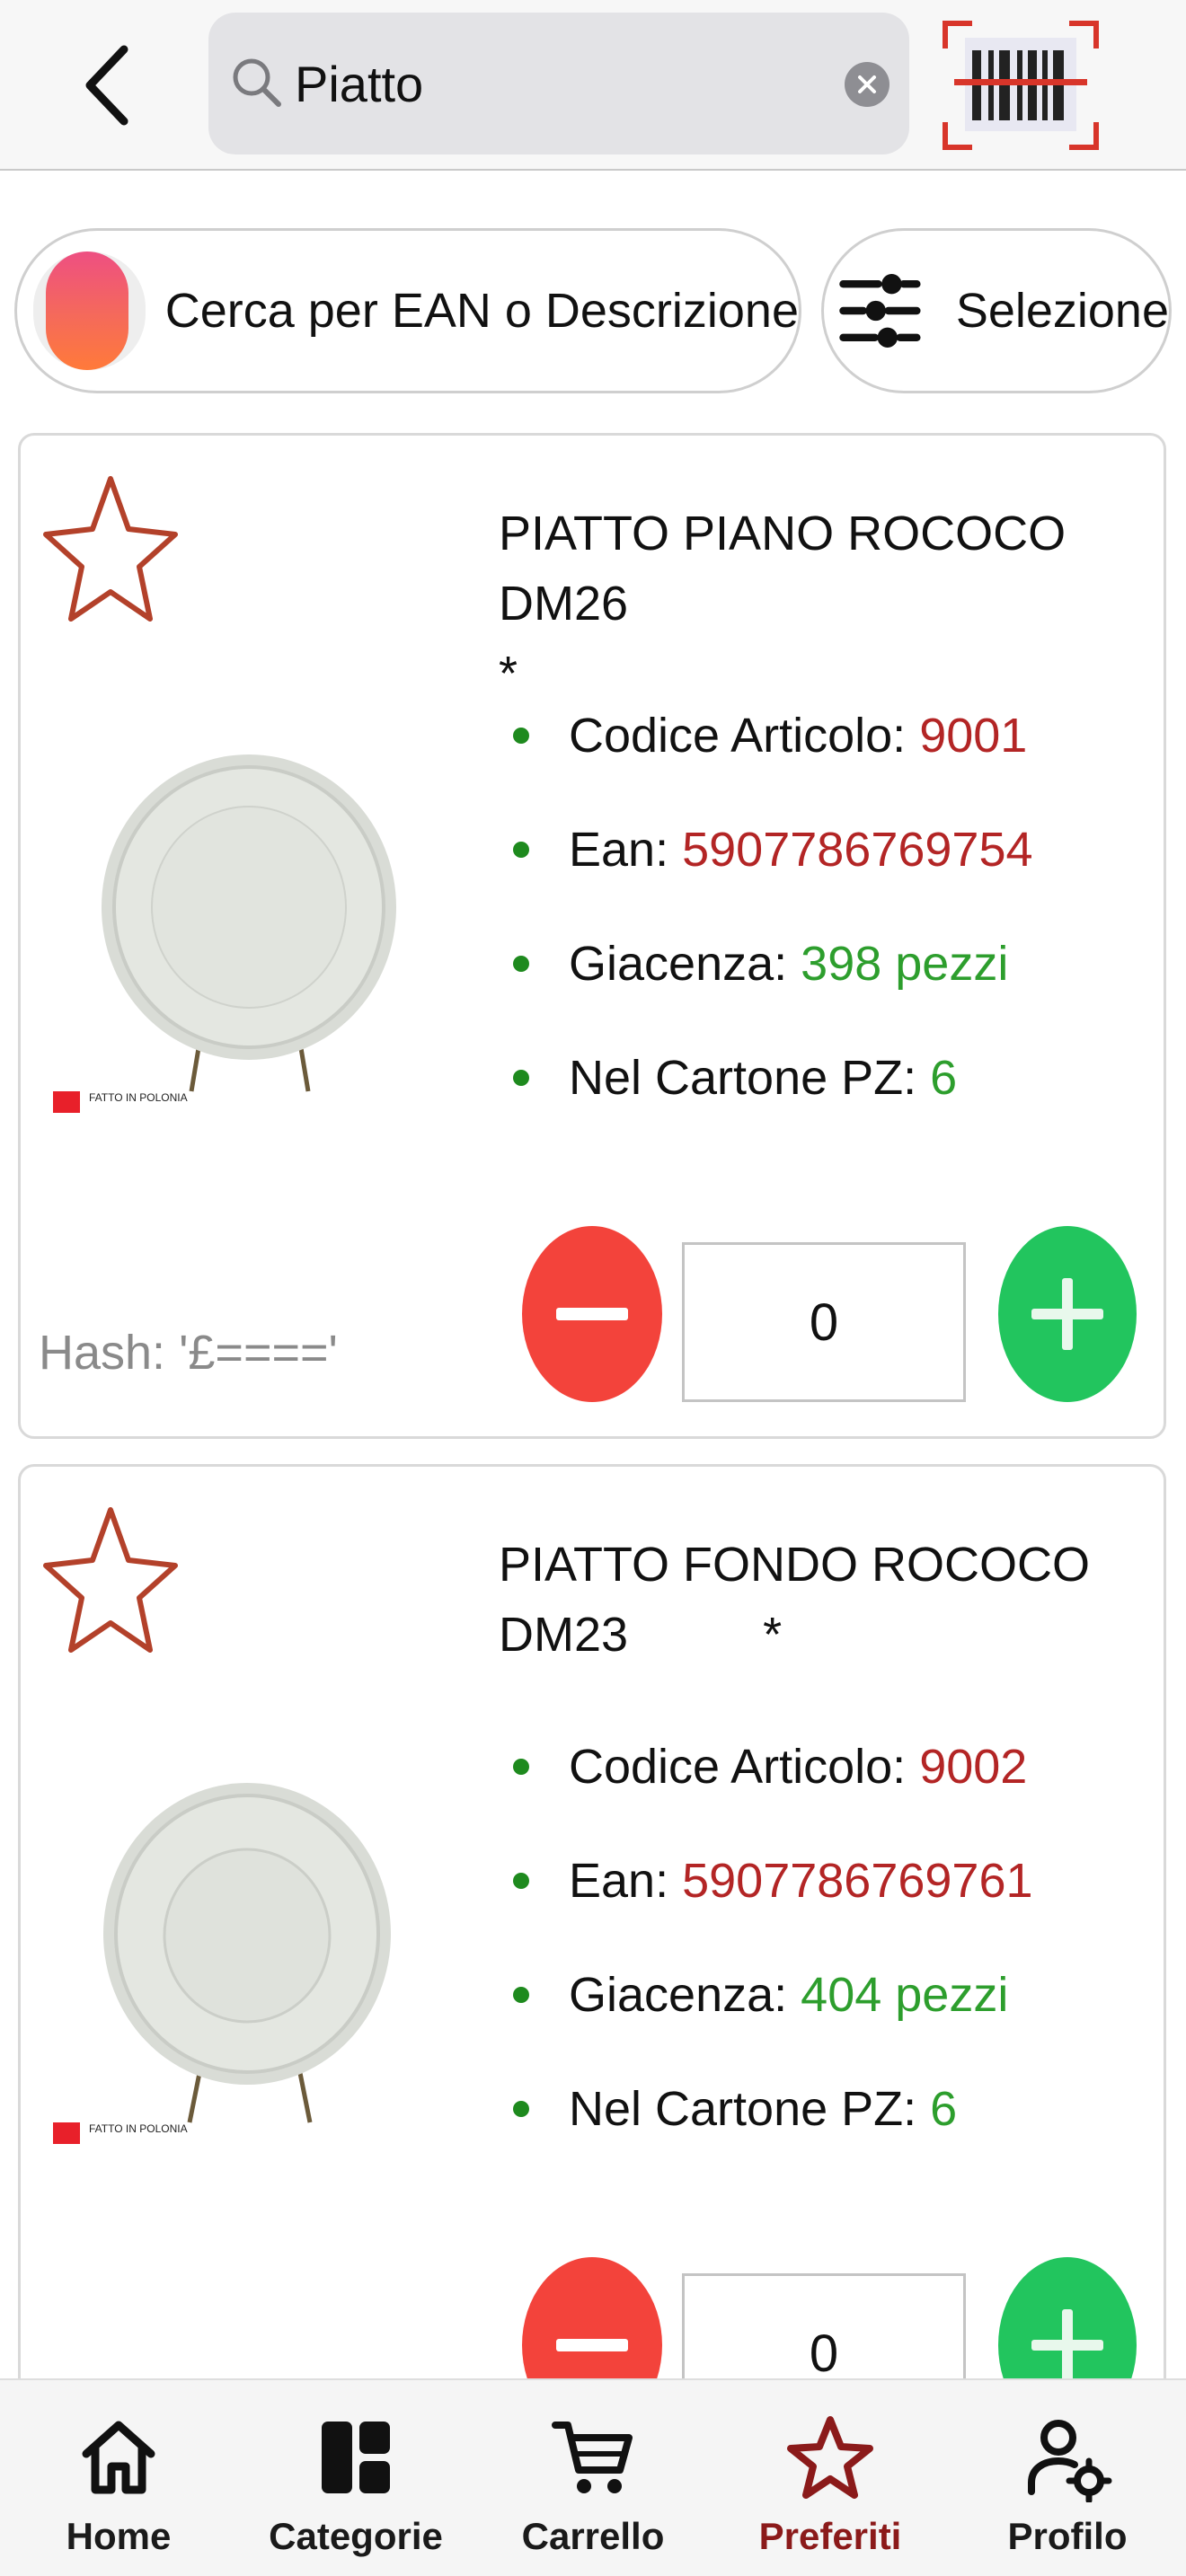  I want to click on nav-item-cart: Carrello, so click(593, 2478).